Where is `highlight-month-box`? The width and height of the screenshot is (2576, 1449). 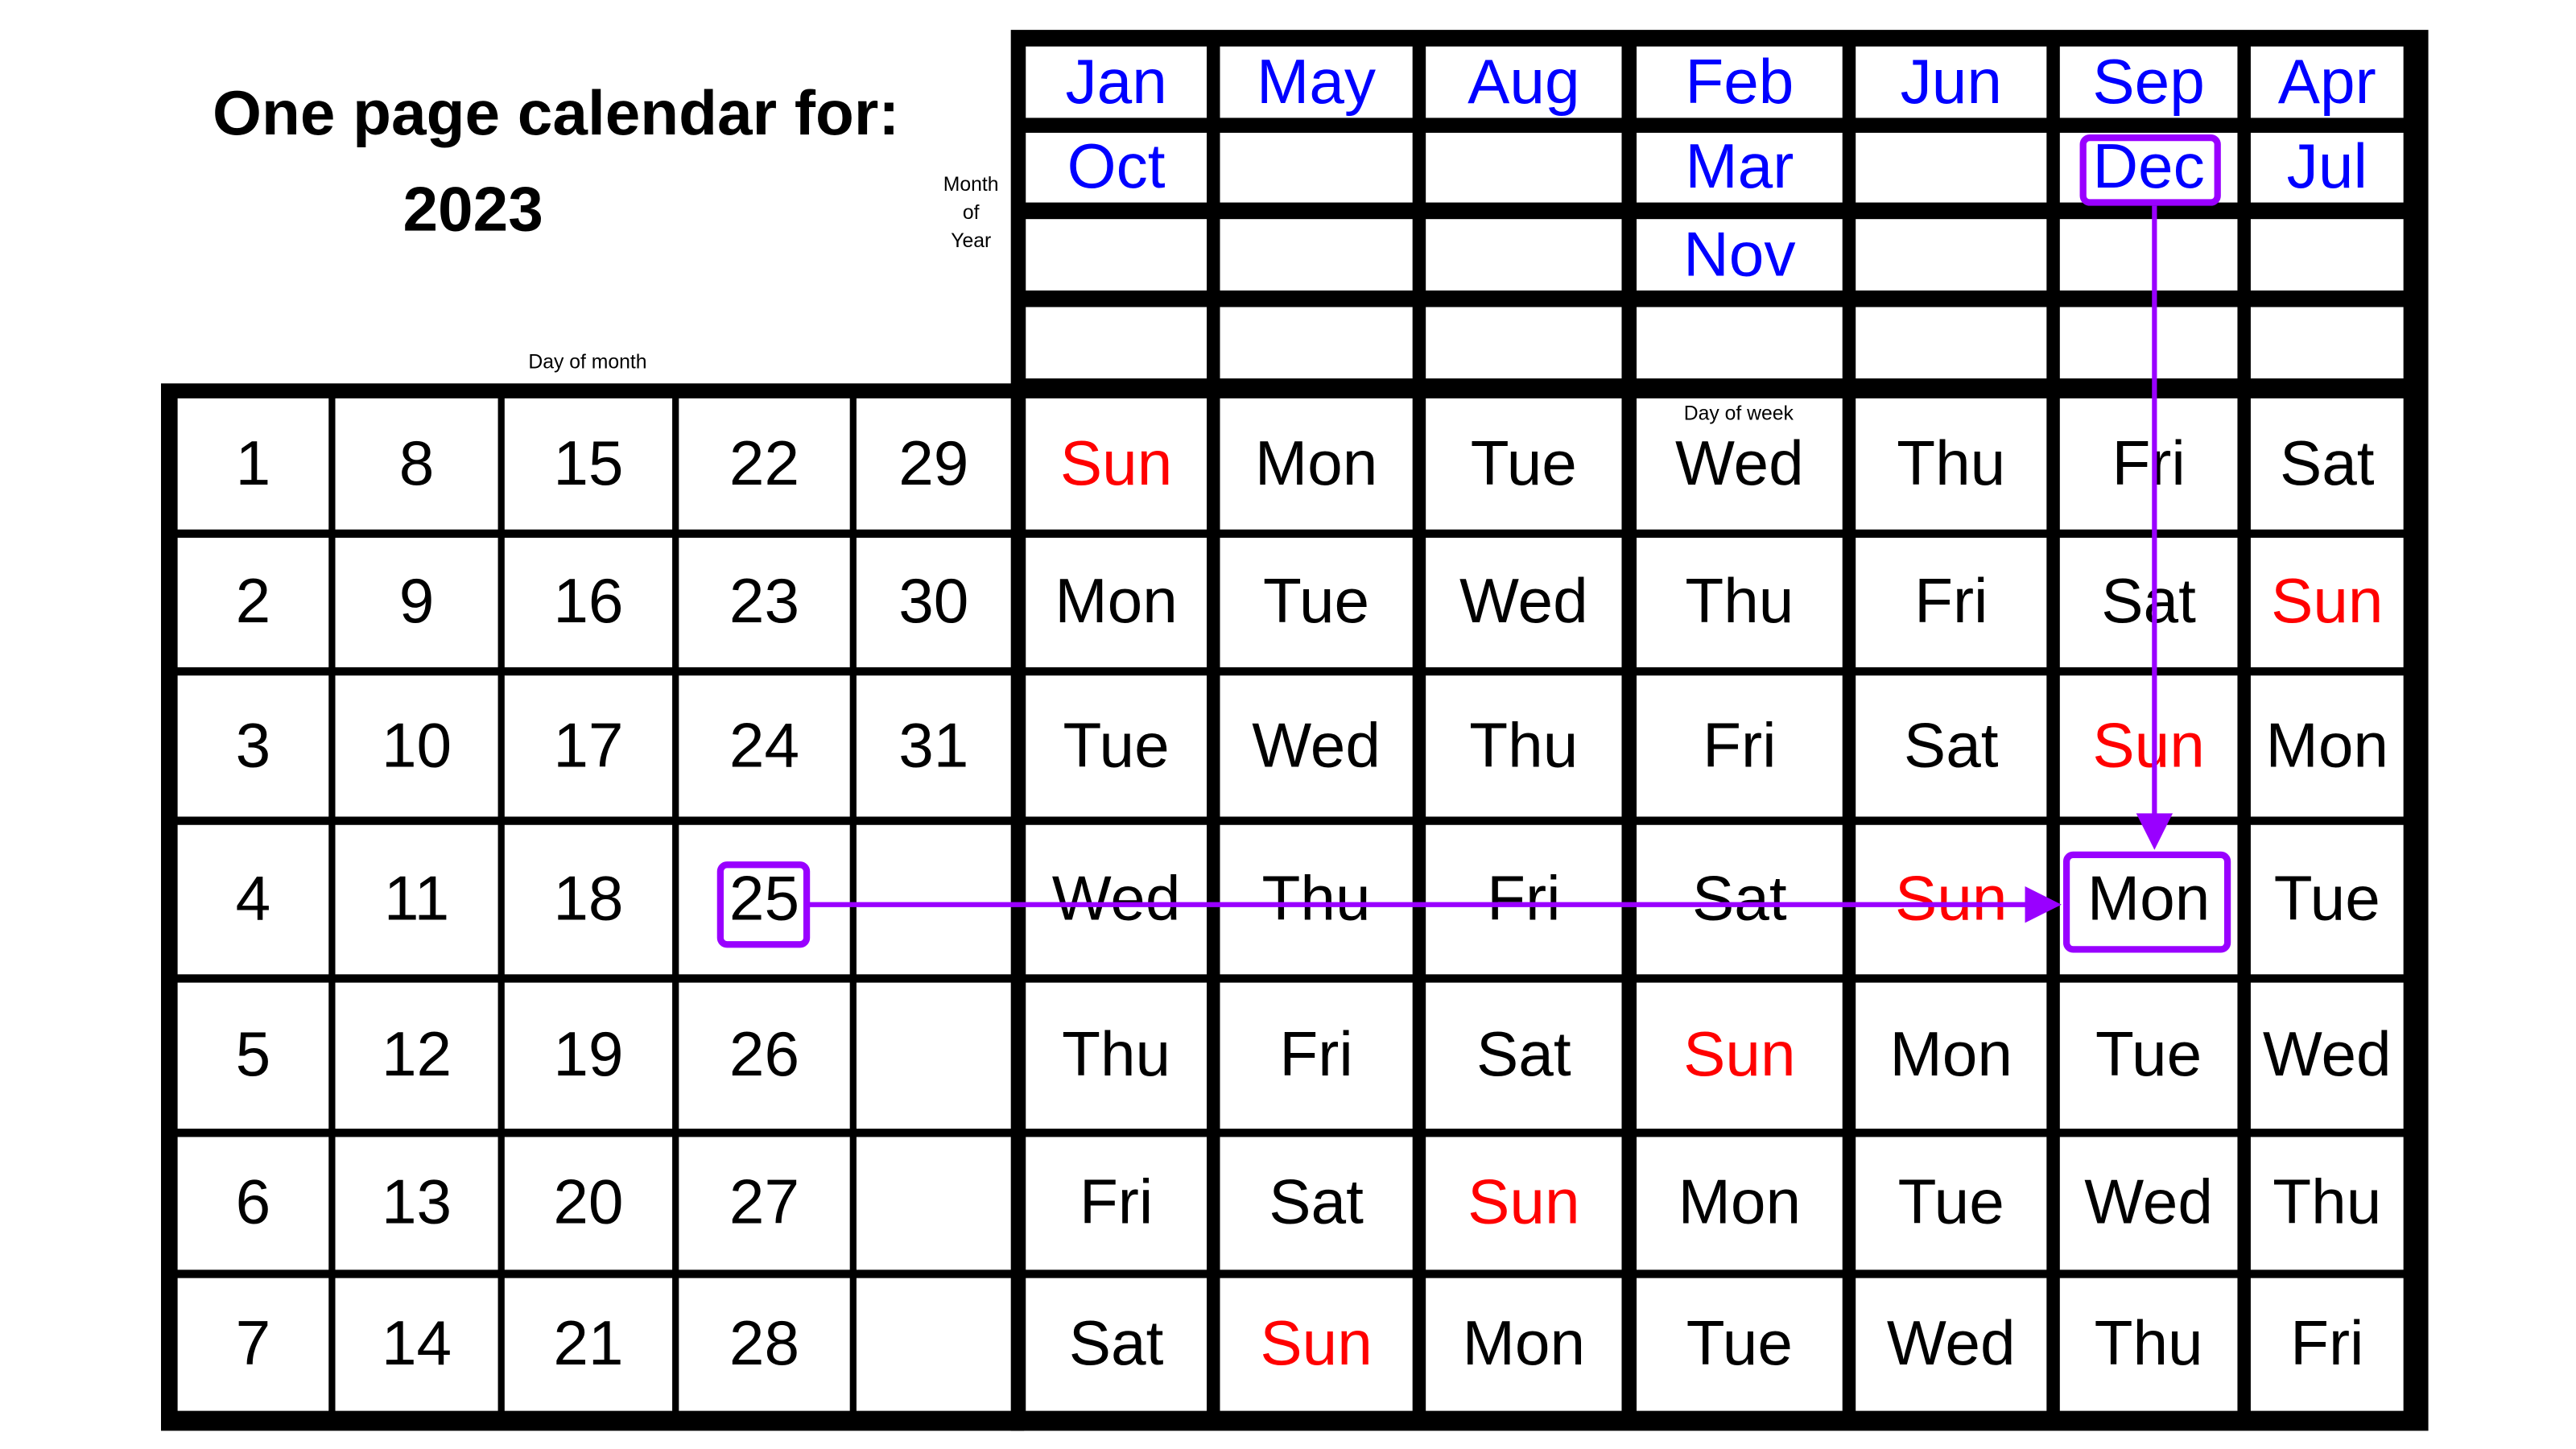
highlight-month-box is located at coordinates (2150, 170).